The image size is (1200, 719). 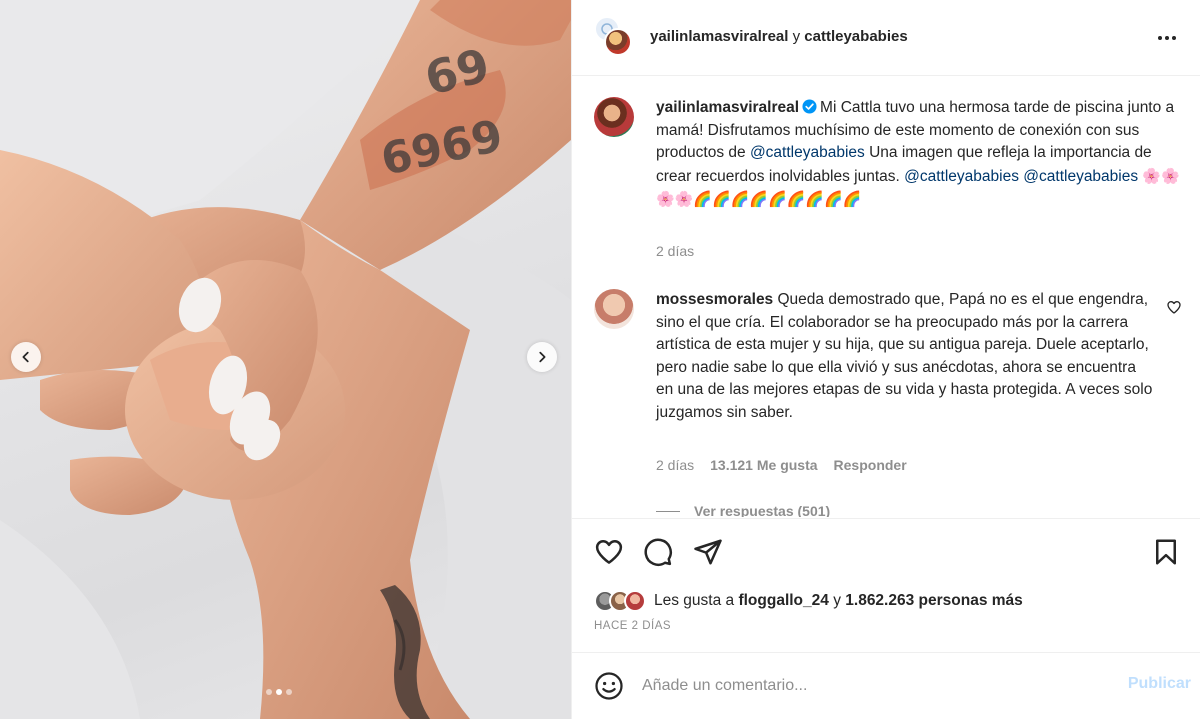 I want to click on comment-avatar, so click(x=614, y=309).